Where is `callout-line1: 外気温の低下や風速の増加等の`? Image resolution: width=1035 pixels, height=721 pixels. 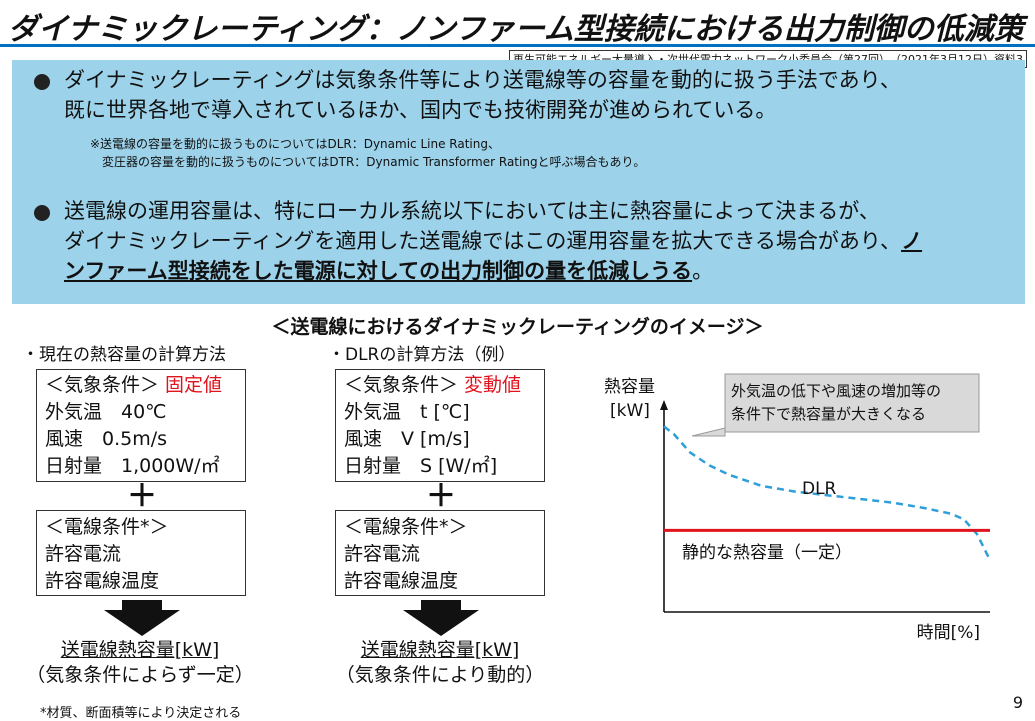 callout-line1: 外気温の低下や風速の増加等の is located at coordinates (836, 391).